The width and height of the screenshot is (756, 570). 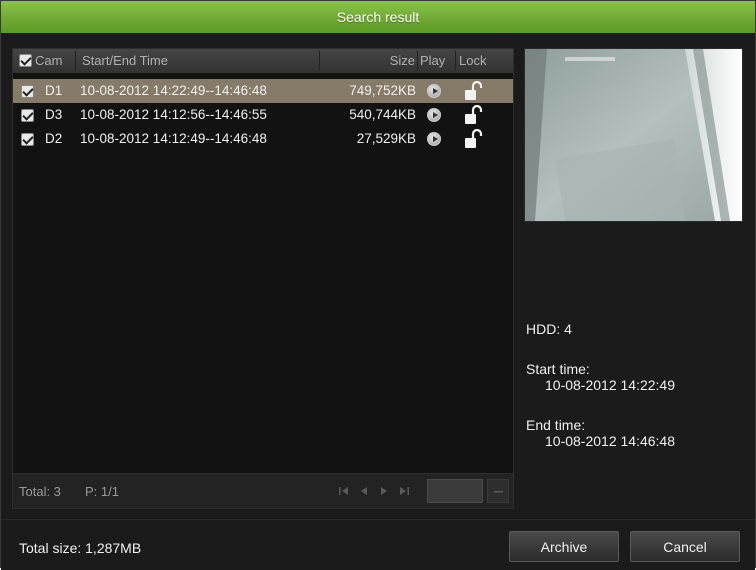 I want to click on header-play: Play, so click(x=433, y=60).